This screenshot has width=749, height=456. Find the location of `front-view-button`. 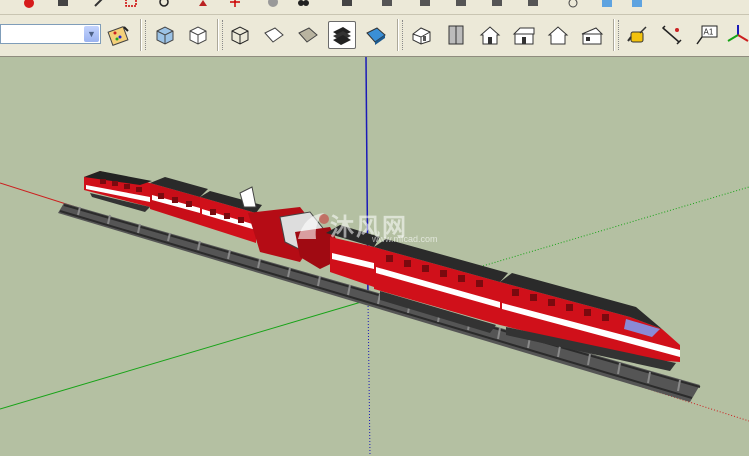

front-view-button is located at coordinates (490, 35).